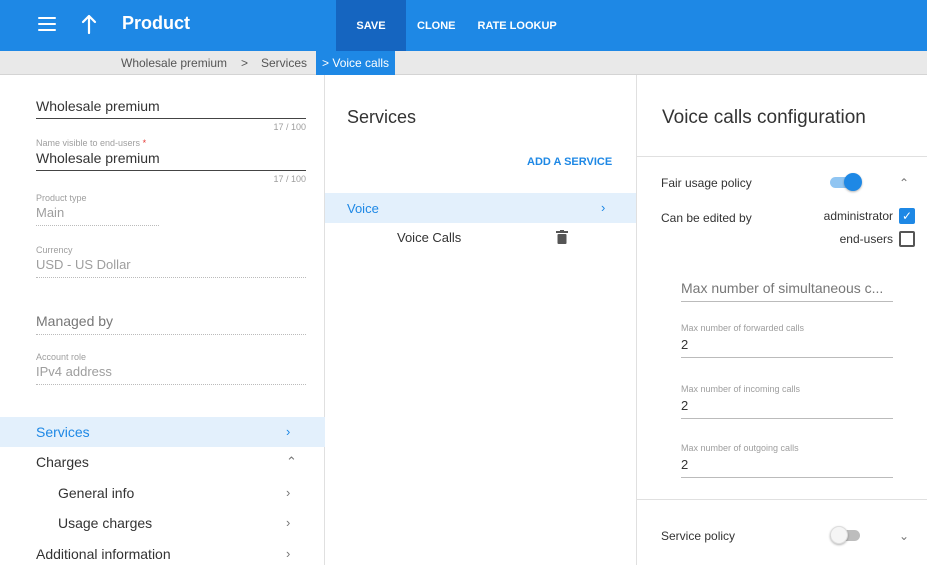 Image resolution: width=927 pixels, height=565 pixels. I want to click on managed-by-placeholder: Managed by, so click(171, 321).